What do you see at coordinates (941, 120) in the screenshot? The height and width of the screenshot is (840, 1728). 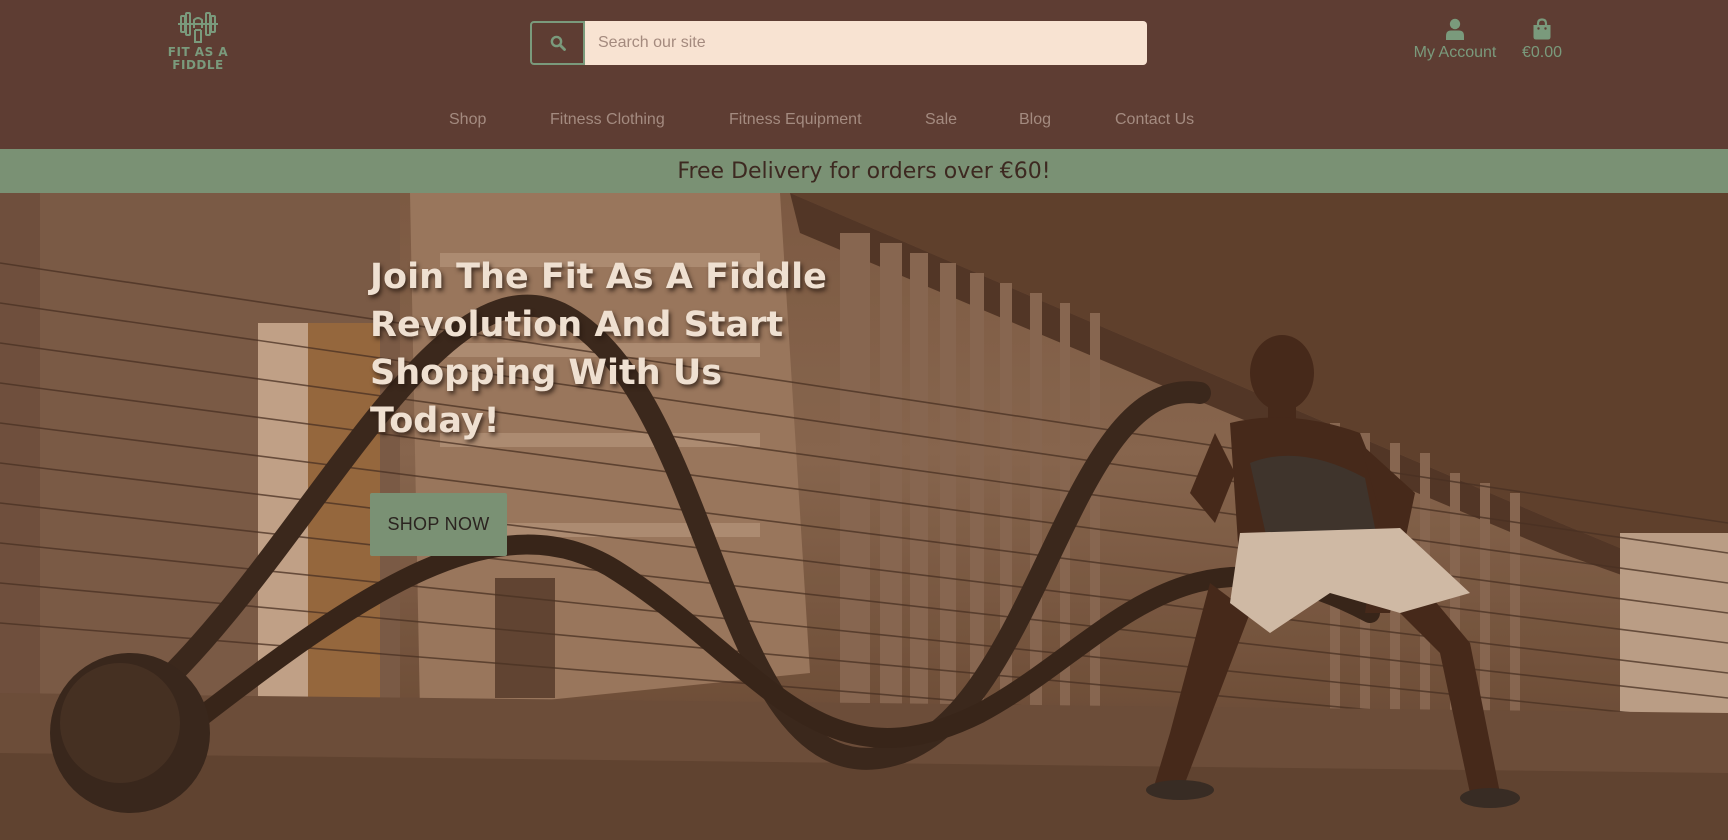 I see `nav-item-sale: Sale` at bounding box center [941, 120].